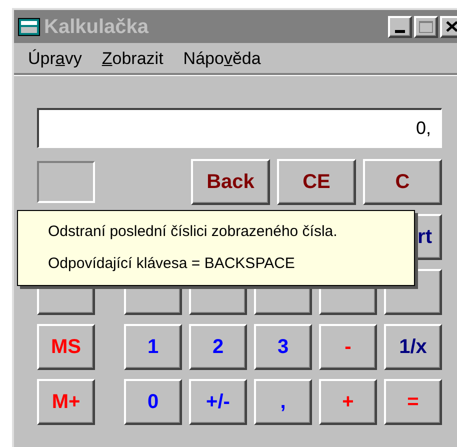  I want to click on maximize-icon, so click(426, 26).